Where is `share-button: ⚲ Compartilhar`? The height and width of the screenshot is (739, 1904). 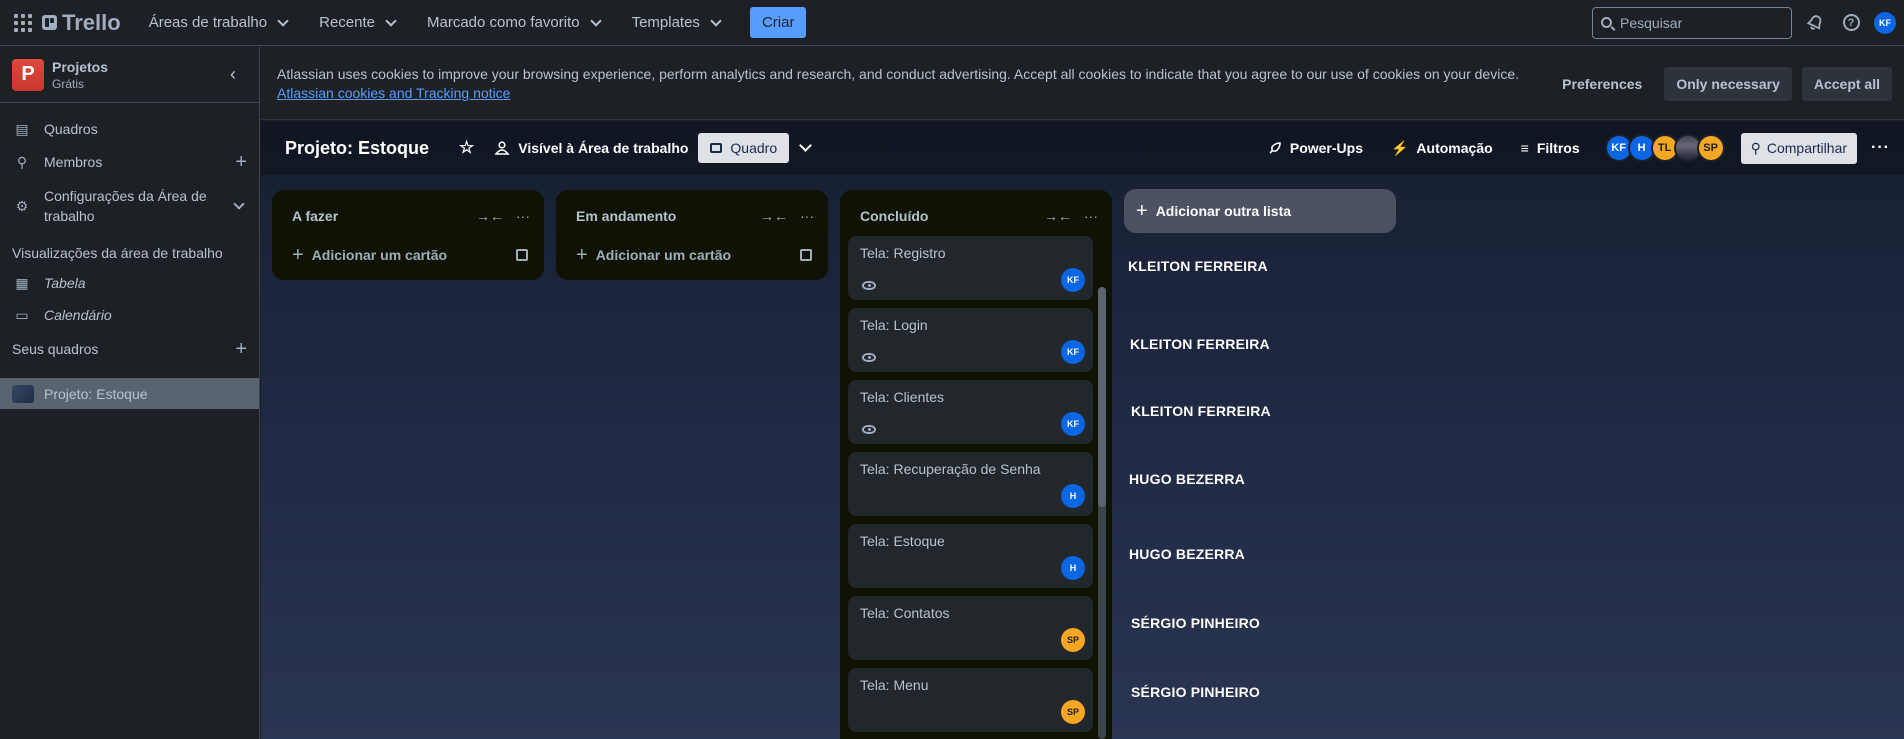 share-button: ⚲ Compartilhar is located at coordinates (1799, 148).